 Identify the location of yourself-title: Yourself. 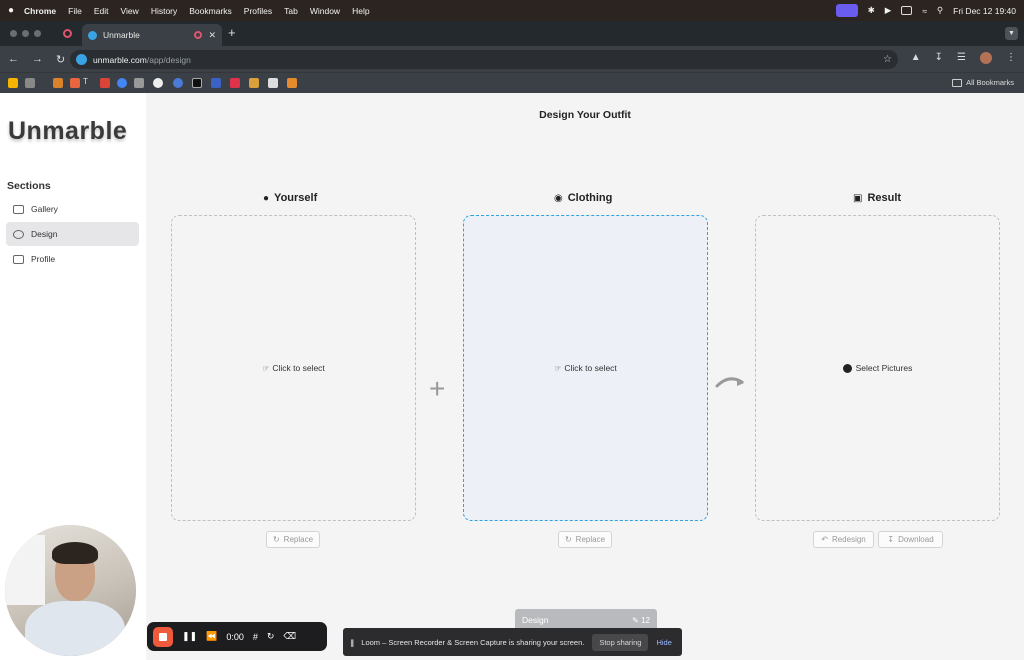
(296, 198).